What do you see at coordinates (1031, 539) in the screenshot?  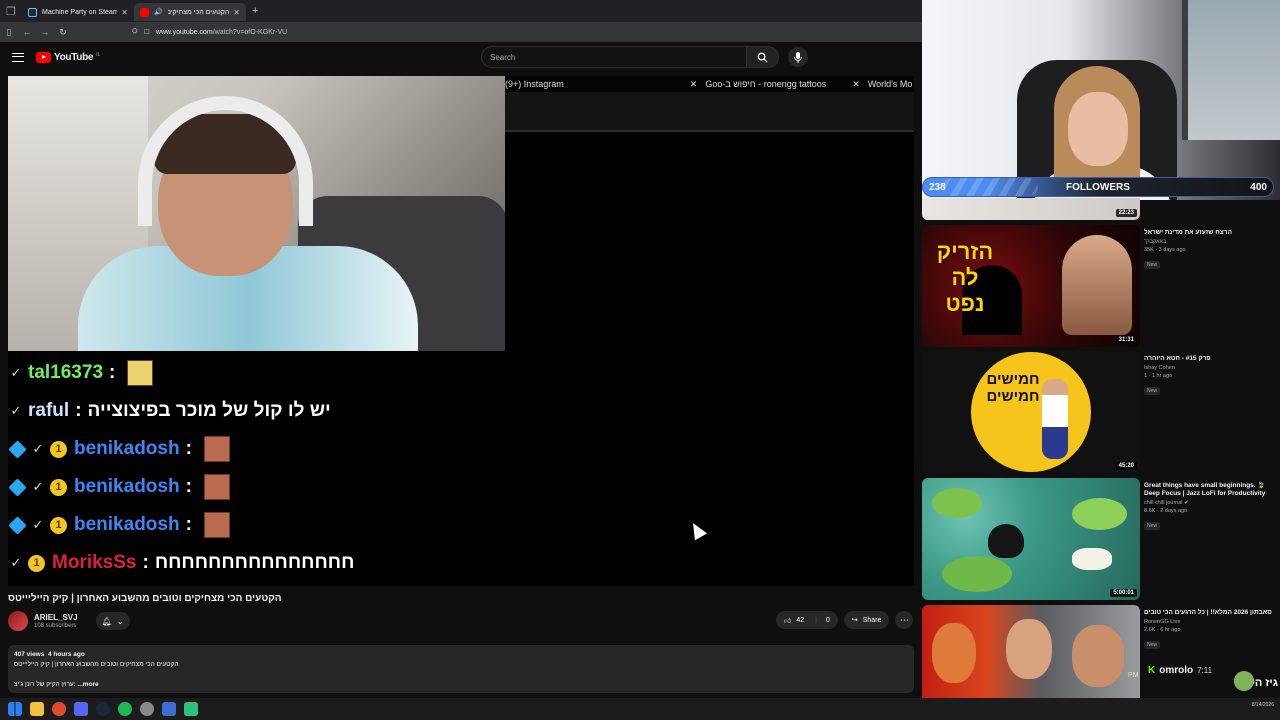 I see `recommendation-thumbnail: 5:00:01` at bounding box center [1031, 539].